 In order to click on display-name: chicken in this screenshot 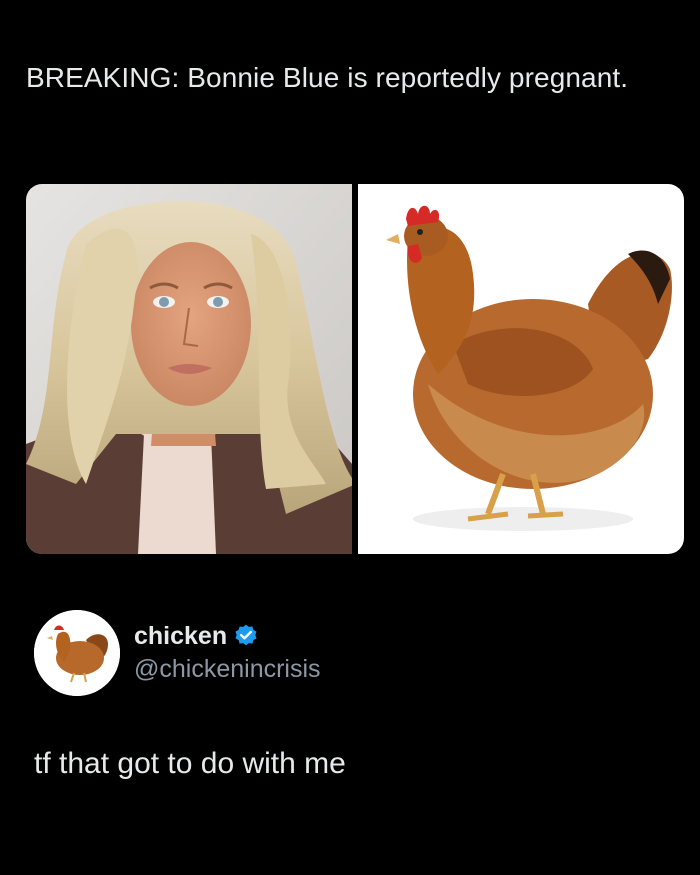, I will do `click(180, 636)`.